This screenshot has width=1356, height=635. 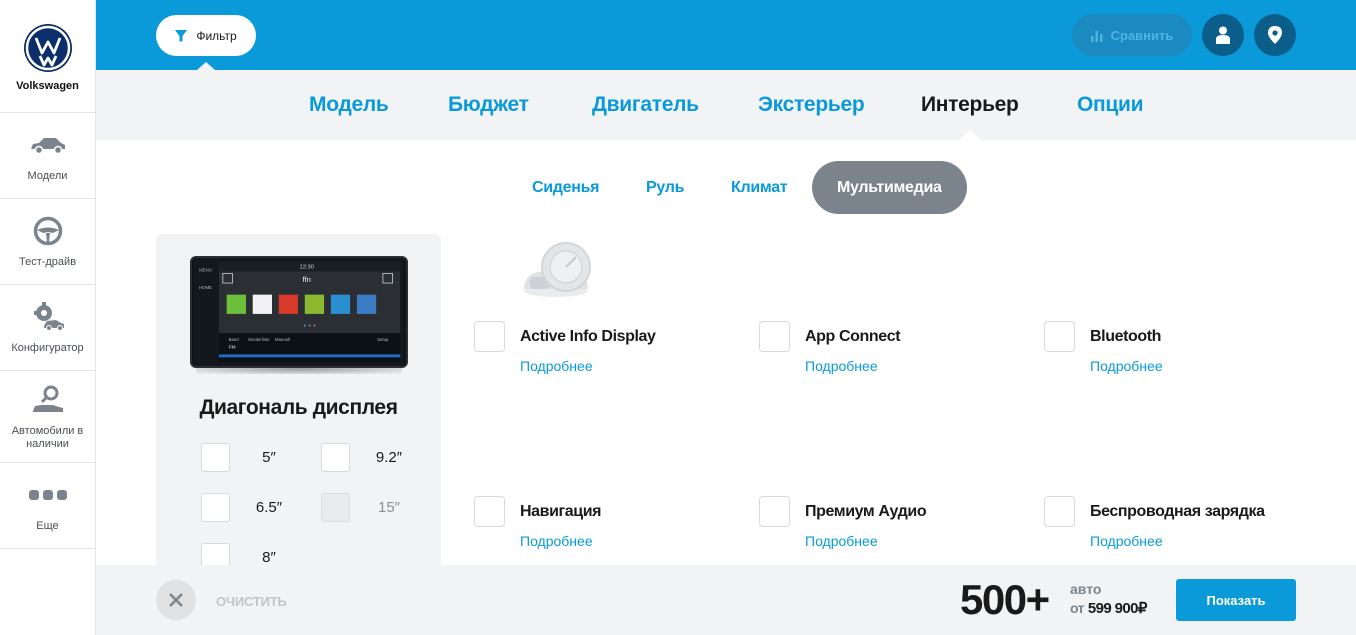 I want to click on app-connect-checkbox, so click(x=774, y=336).